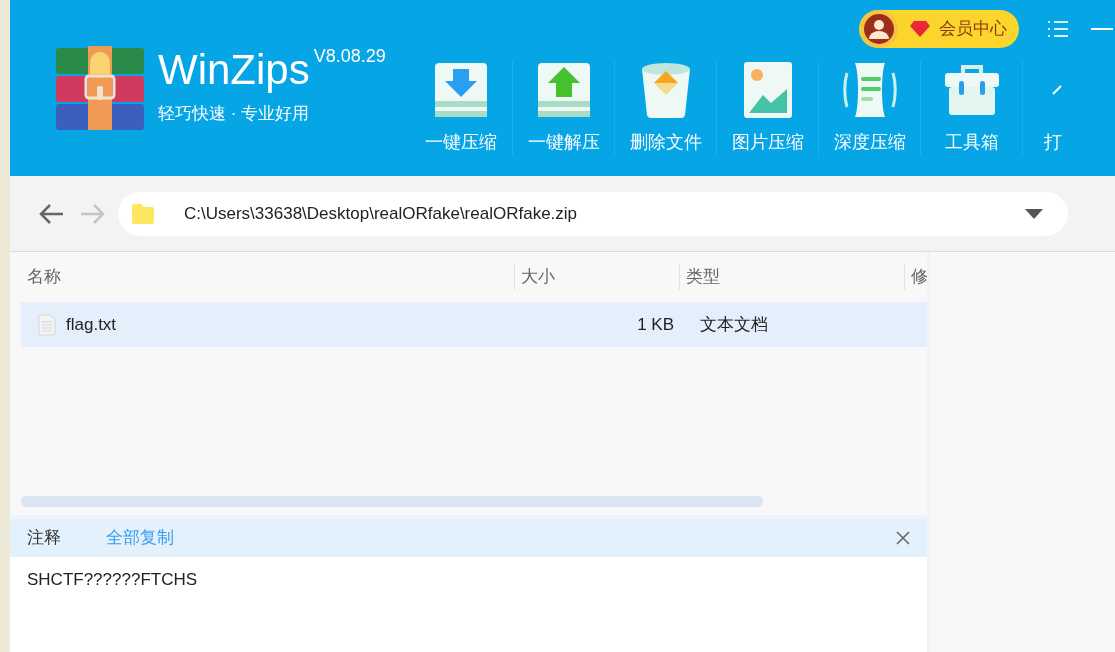 Image resolution: width=1115 pixels, height=652 pixels. What do you see at coordinates (349, 57) in the screenshot?
I see `app-version: V8.08.29` at bounding box center [349, 57].